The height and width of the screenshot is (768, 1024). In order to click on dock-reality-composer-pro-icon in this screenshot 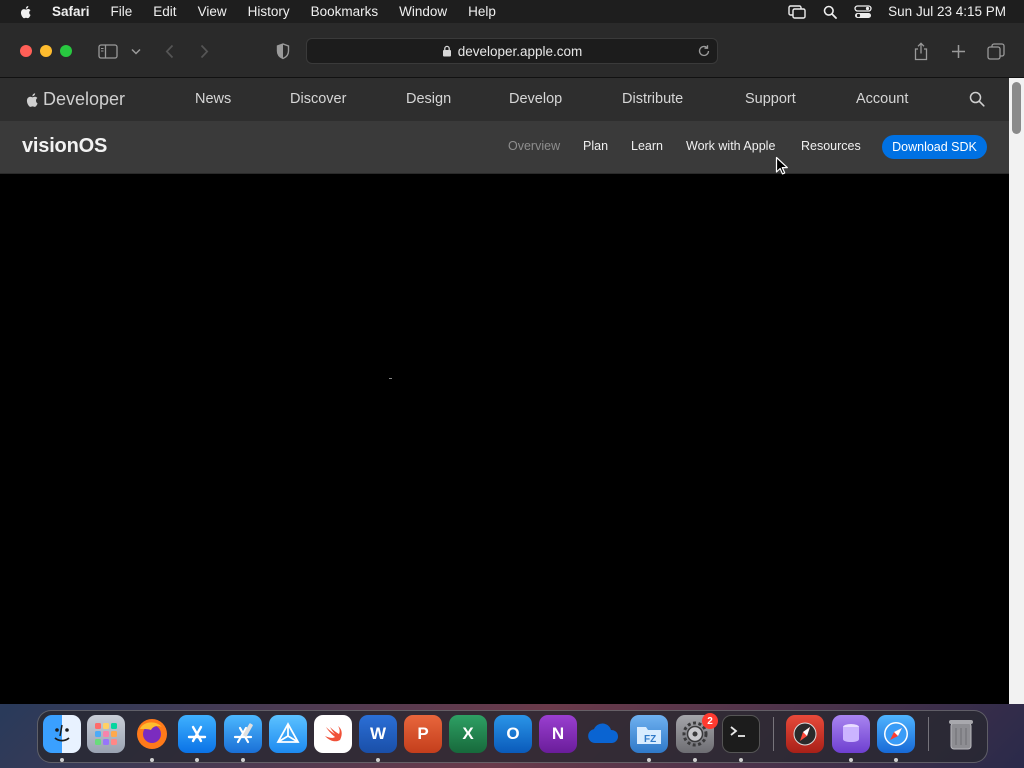, I will do `click(851, 734)`.